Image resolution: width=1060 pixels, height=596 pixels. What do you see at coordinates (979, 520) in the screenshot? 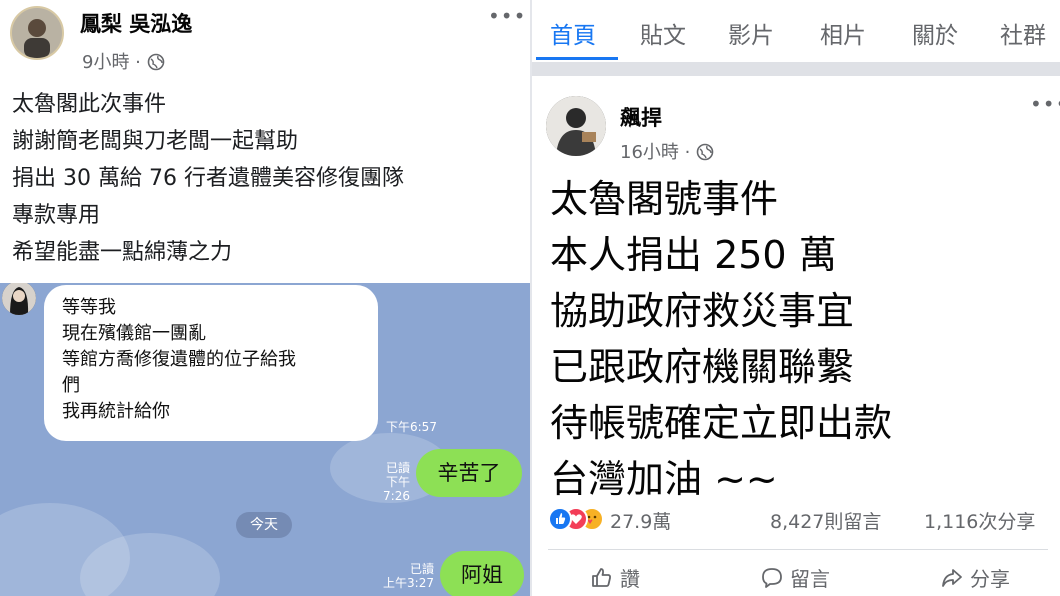
I see `shares-count: 1,116次分享` at bounding box center [979, 520].